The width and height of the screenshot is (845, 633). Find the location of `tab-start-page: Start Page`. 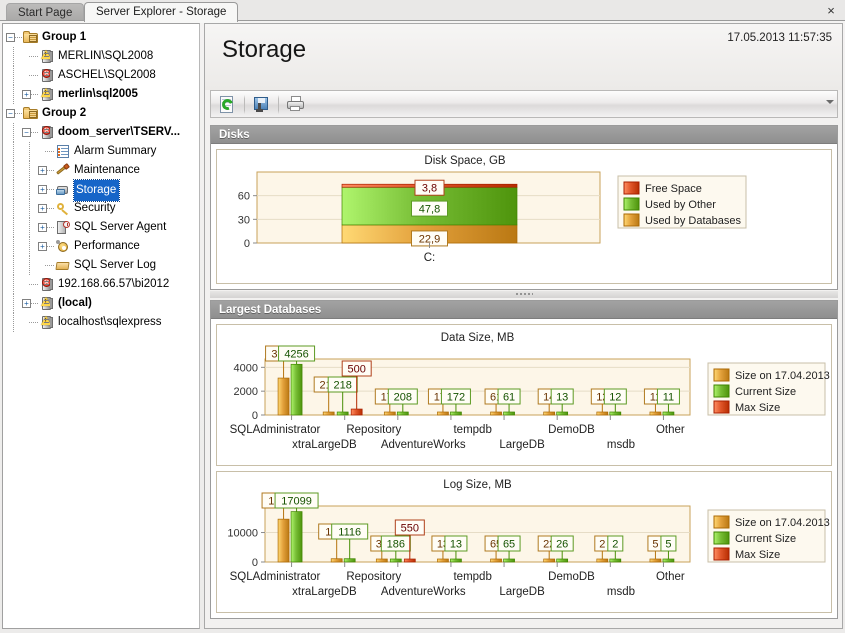

tab-start-page: Start Page is located at coordinates (45, 12).